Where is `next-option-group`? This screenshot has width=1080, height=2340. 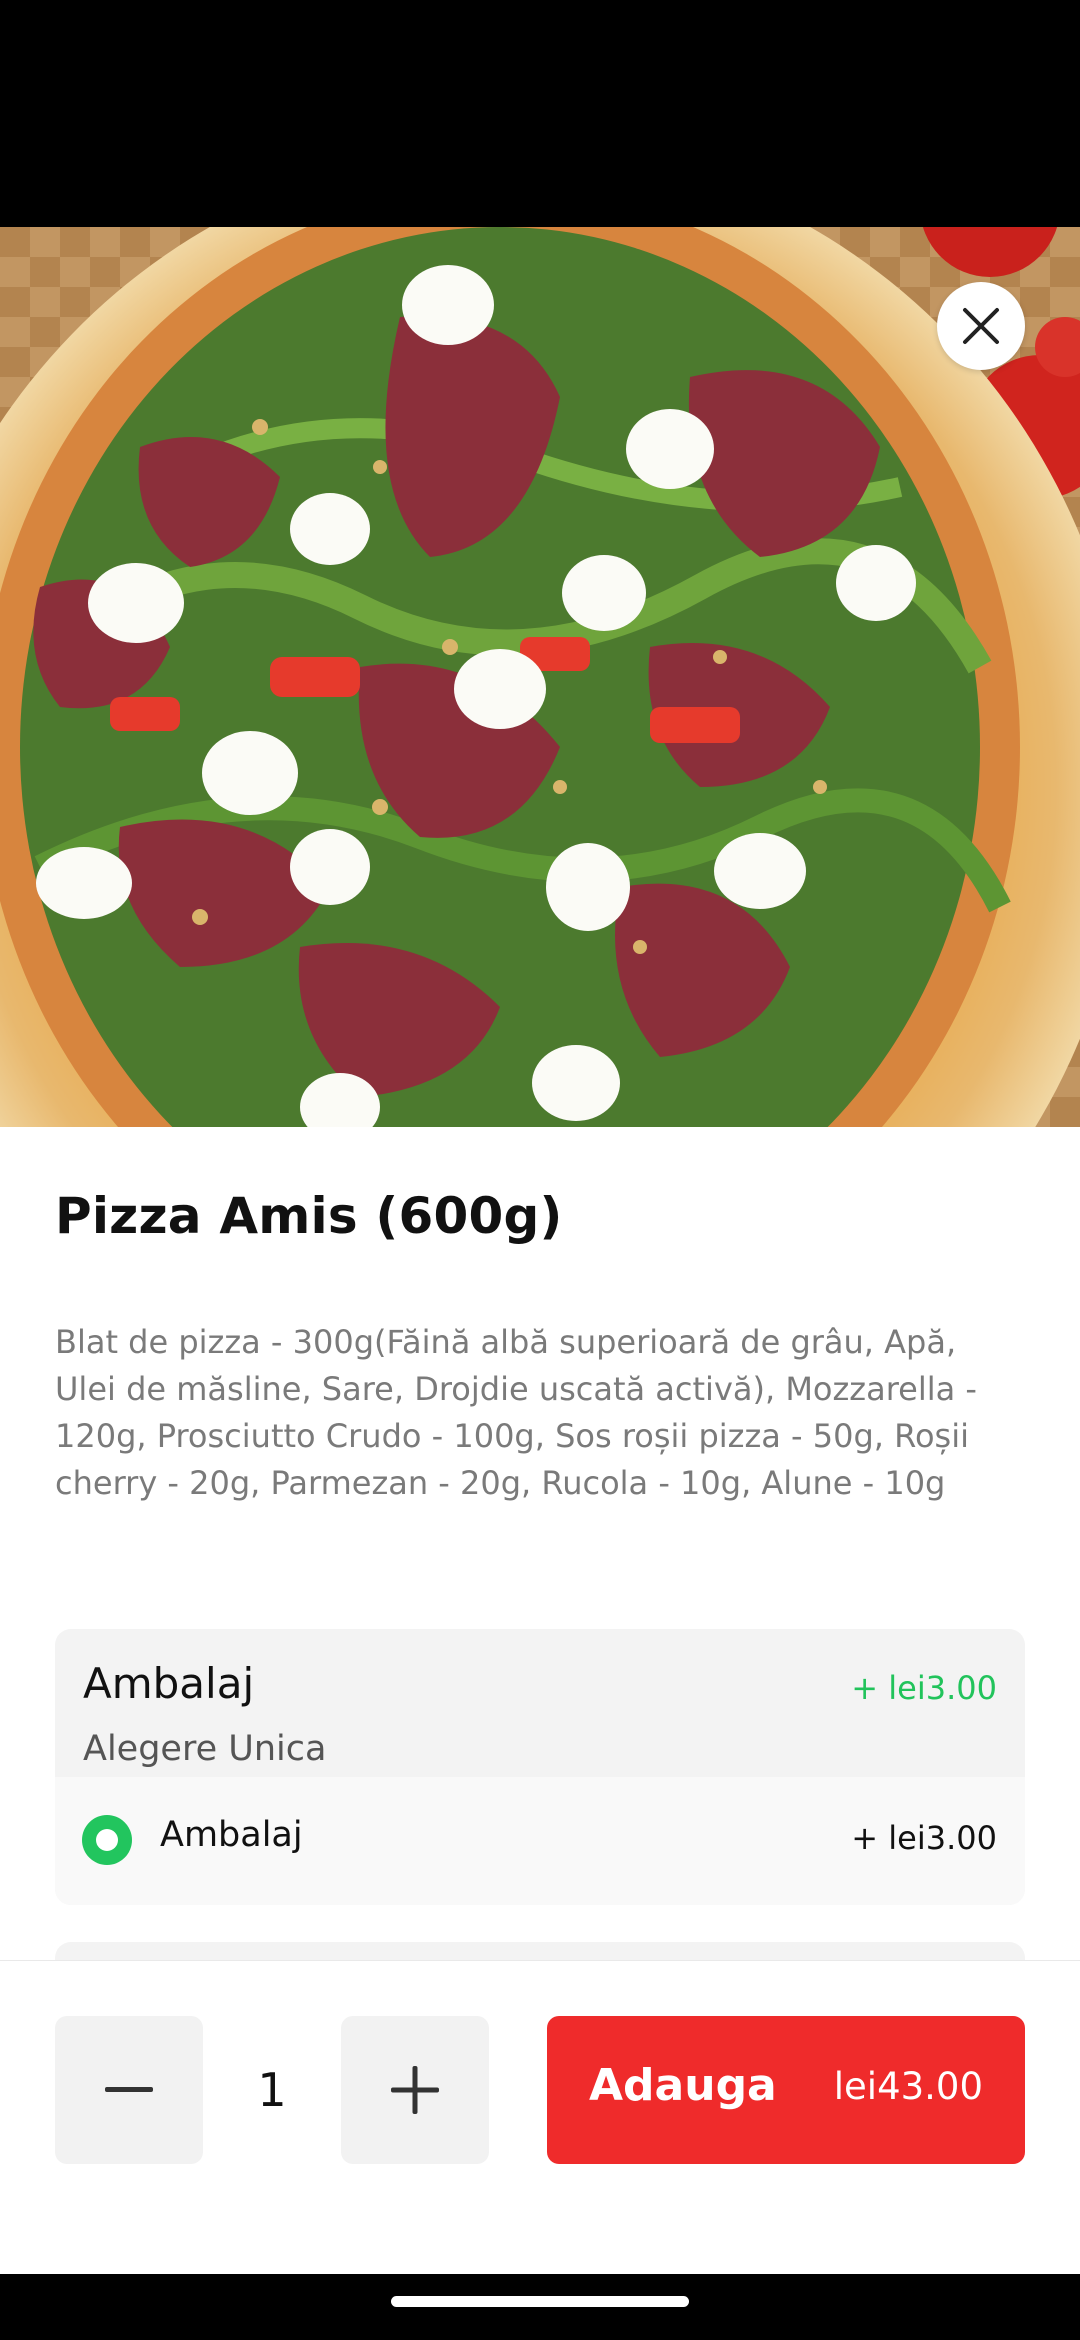
next-option-group is located at coordinates (540, 1951).